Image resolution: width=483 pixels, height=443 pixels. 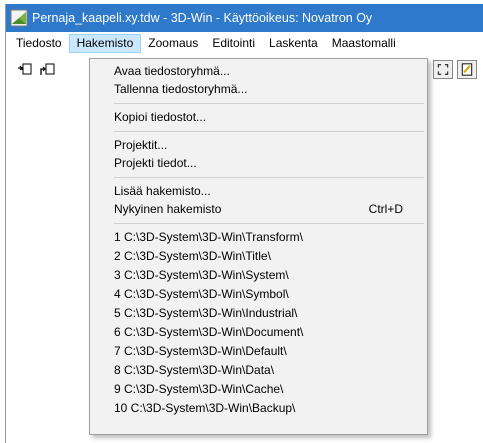 What do you see at coordinates (25, 69) in the screenshot?
I see `open-folder-icon` at bounding box center [25, 69].